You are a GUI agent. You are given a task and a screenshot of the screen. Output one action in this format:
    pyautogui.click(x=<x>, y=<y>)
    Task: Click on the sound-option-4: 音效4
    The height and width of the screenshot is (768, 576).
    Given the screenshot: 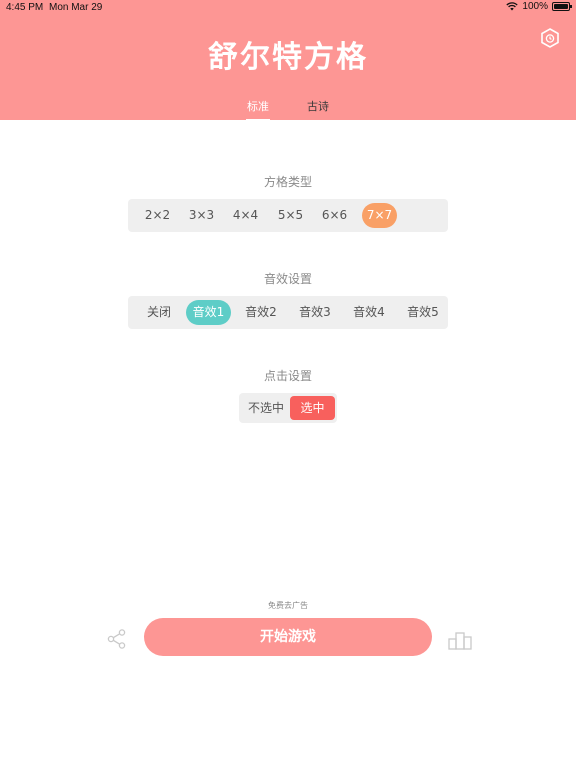 What is the action you would take?
    pyautogui.click(x=369, y=312)
    